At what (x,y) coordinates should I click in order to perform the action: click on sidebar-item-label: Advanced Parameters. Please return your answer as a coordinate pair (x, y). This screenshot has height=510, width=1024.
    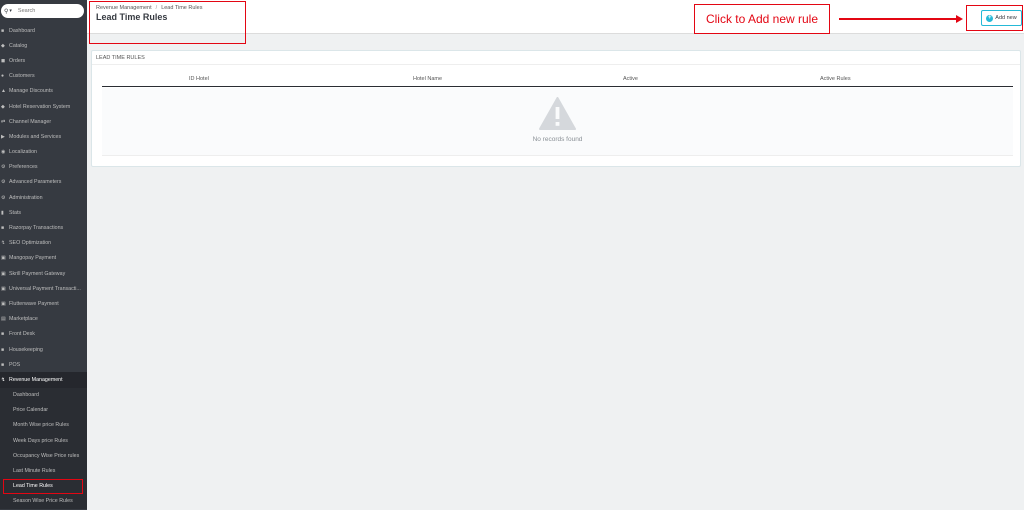
    Looking at the image, I should click on (35, 182).